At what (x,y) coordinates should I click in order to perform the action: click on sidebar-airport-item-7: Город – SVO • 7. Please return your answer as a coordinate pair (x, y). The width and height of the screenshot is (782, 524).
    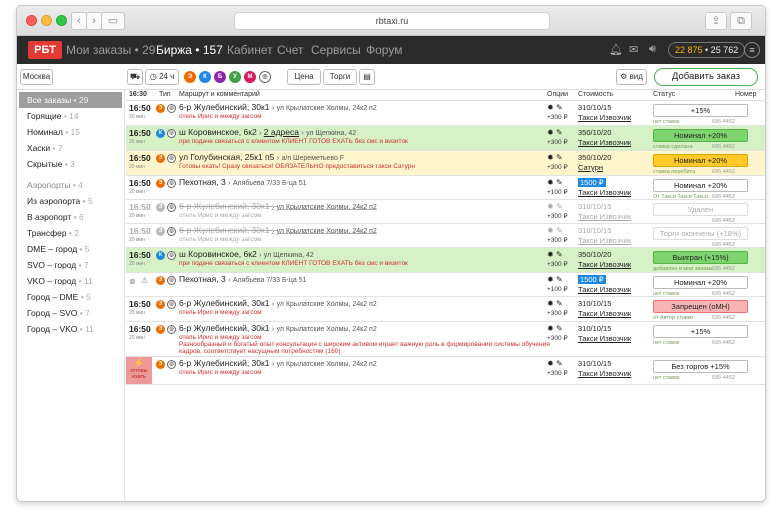
    Looking at the image, I should click on (70, 313).